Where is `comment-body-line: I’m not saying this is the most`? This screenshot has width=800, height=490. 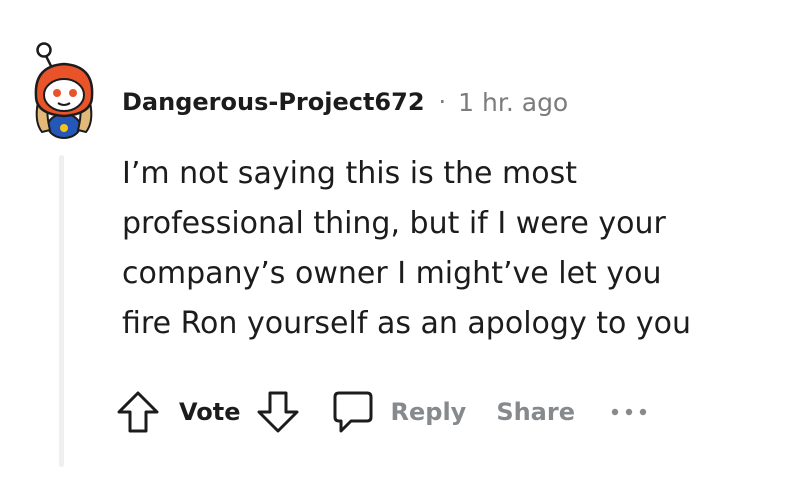
comment-body-line: I’m not saying this is the most is located at coordinates (350, 173).